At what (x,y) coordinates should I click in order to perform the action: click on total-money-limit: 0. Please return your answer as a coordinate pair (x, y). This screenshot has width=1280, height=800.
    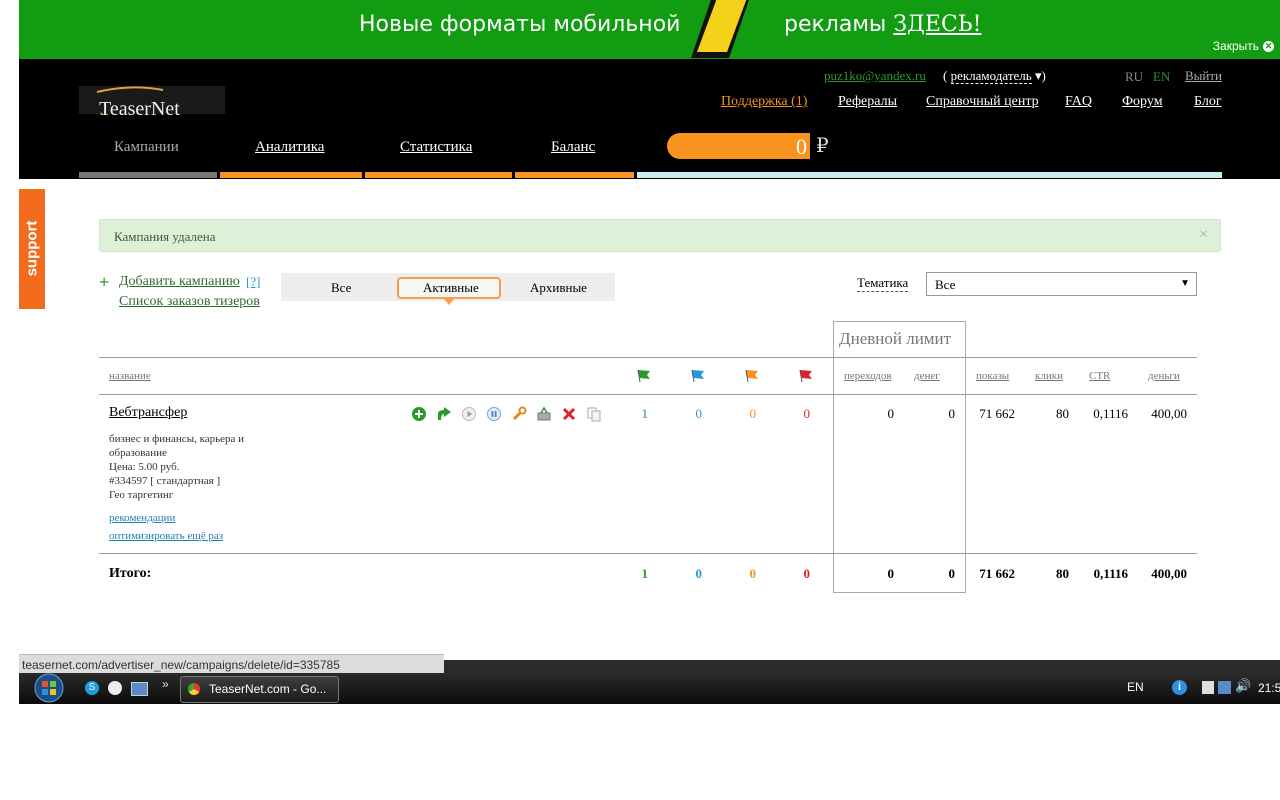
    Looking at the image, I should click on (952, 573).